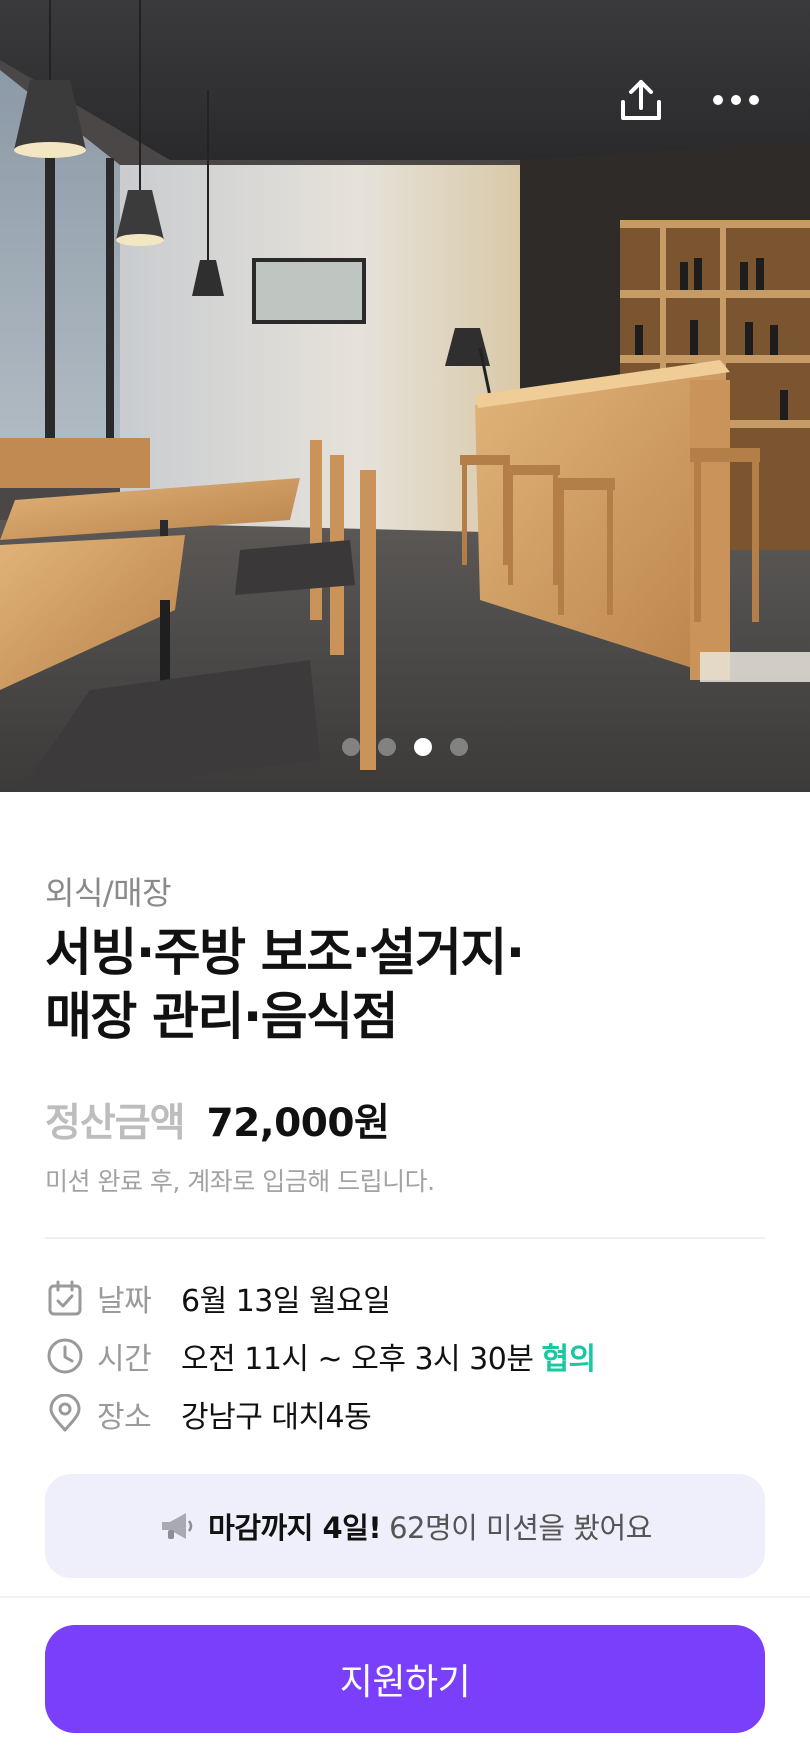 The height and width of the screenshot is (1761, 810). What do you see at coordinates (285, 953) in the screenshot?
I see `job-title-line: 서빙·주방 보조·설거지·` at bounding box center [285, 953].